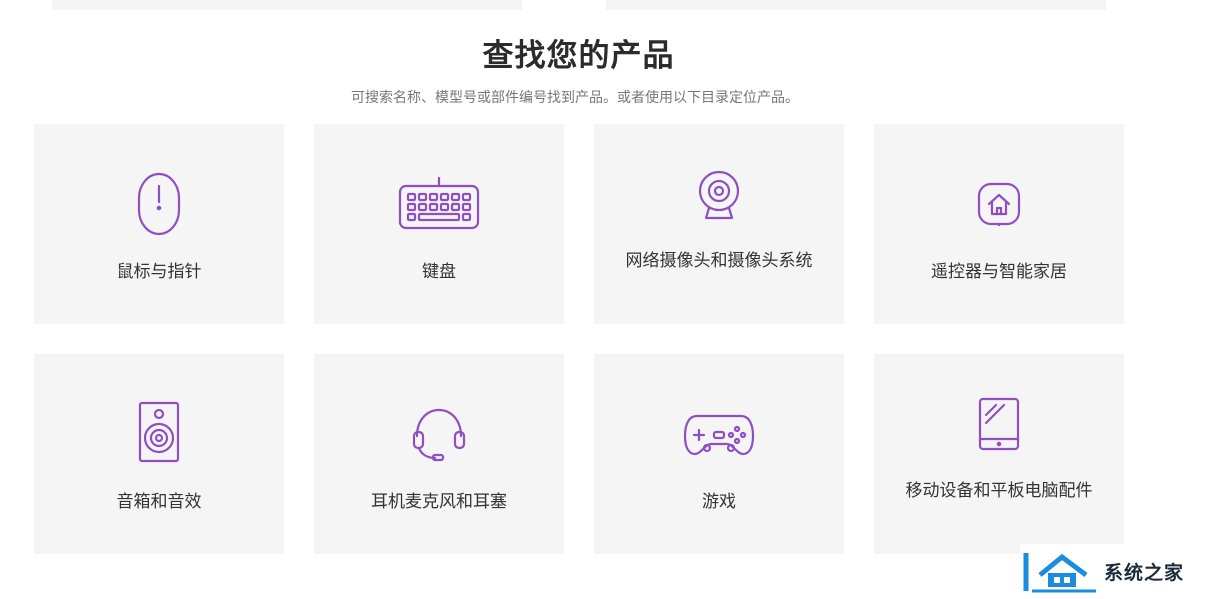 This screenshot has height=599, width=1210. I want to click on category-tile-smart-home: 遥控器与智能家居, so click(999, 224).